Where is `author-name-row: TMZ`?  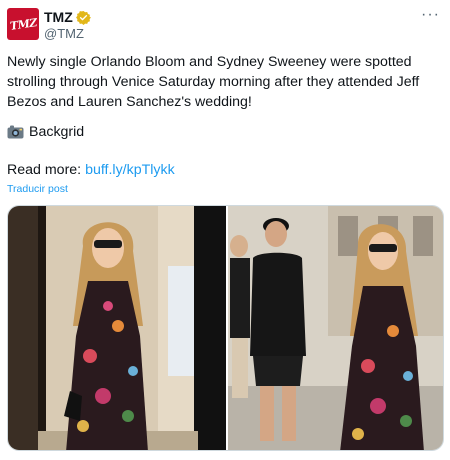 author-name-row: TMZ is located at coordinates (67, 17).